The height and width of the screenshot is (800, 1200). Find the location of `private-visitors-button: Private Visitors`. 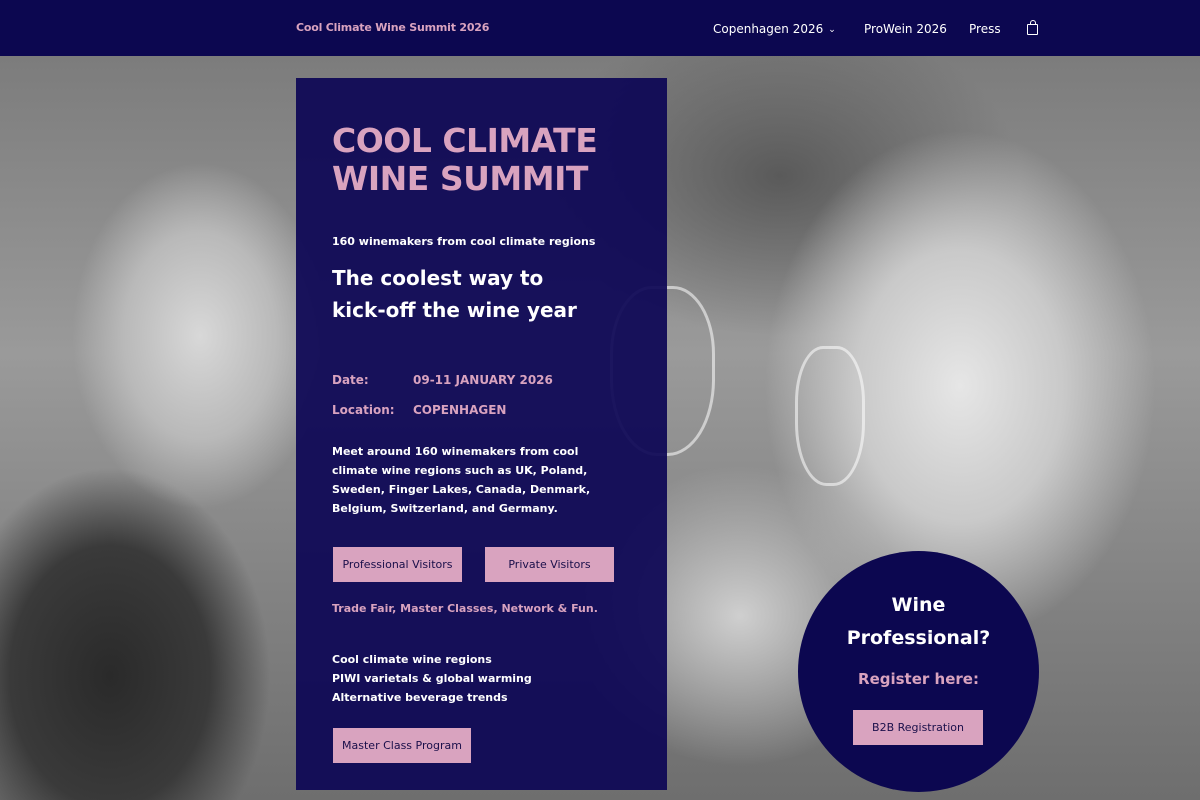

private-visitors-button: Private Visitors is located at coordinates (549, 564).